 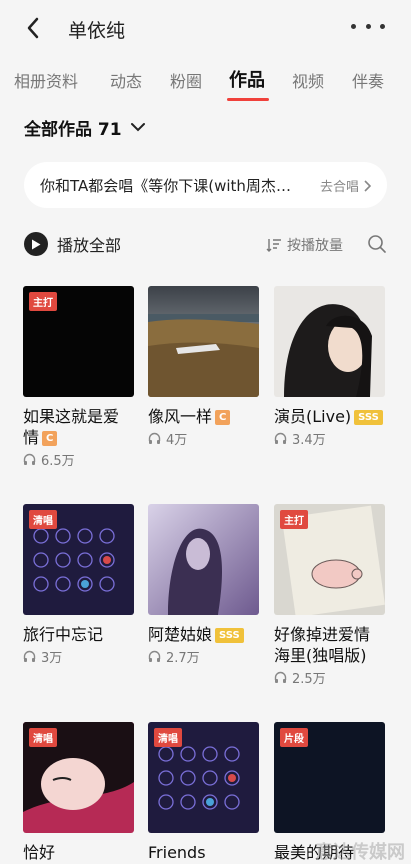 What do you see at coordinates (78, 852) in the screenshot?
I see `work-title: 恰好` at bounding box center [78, 852].